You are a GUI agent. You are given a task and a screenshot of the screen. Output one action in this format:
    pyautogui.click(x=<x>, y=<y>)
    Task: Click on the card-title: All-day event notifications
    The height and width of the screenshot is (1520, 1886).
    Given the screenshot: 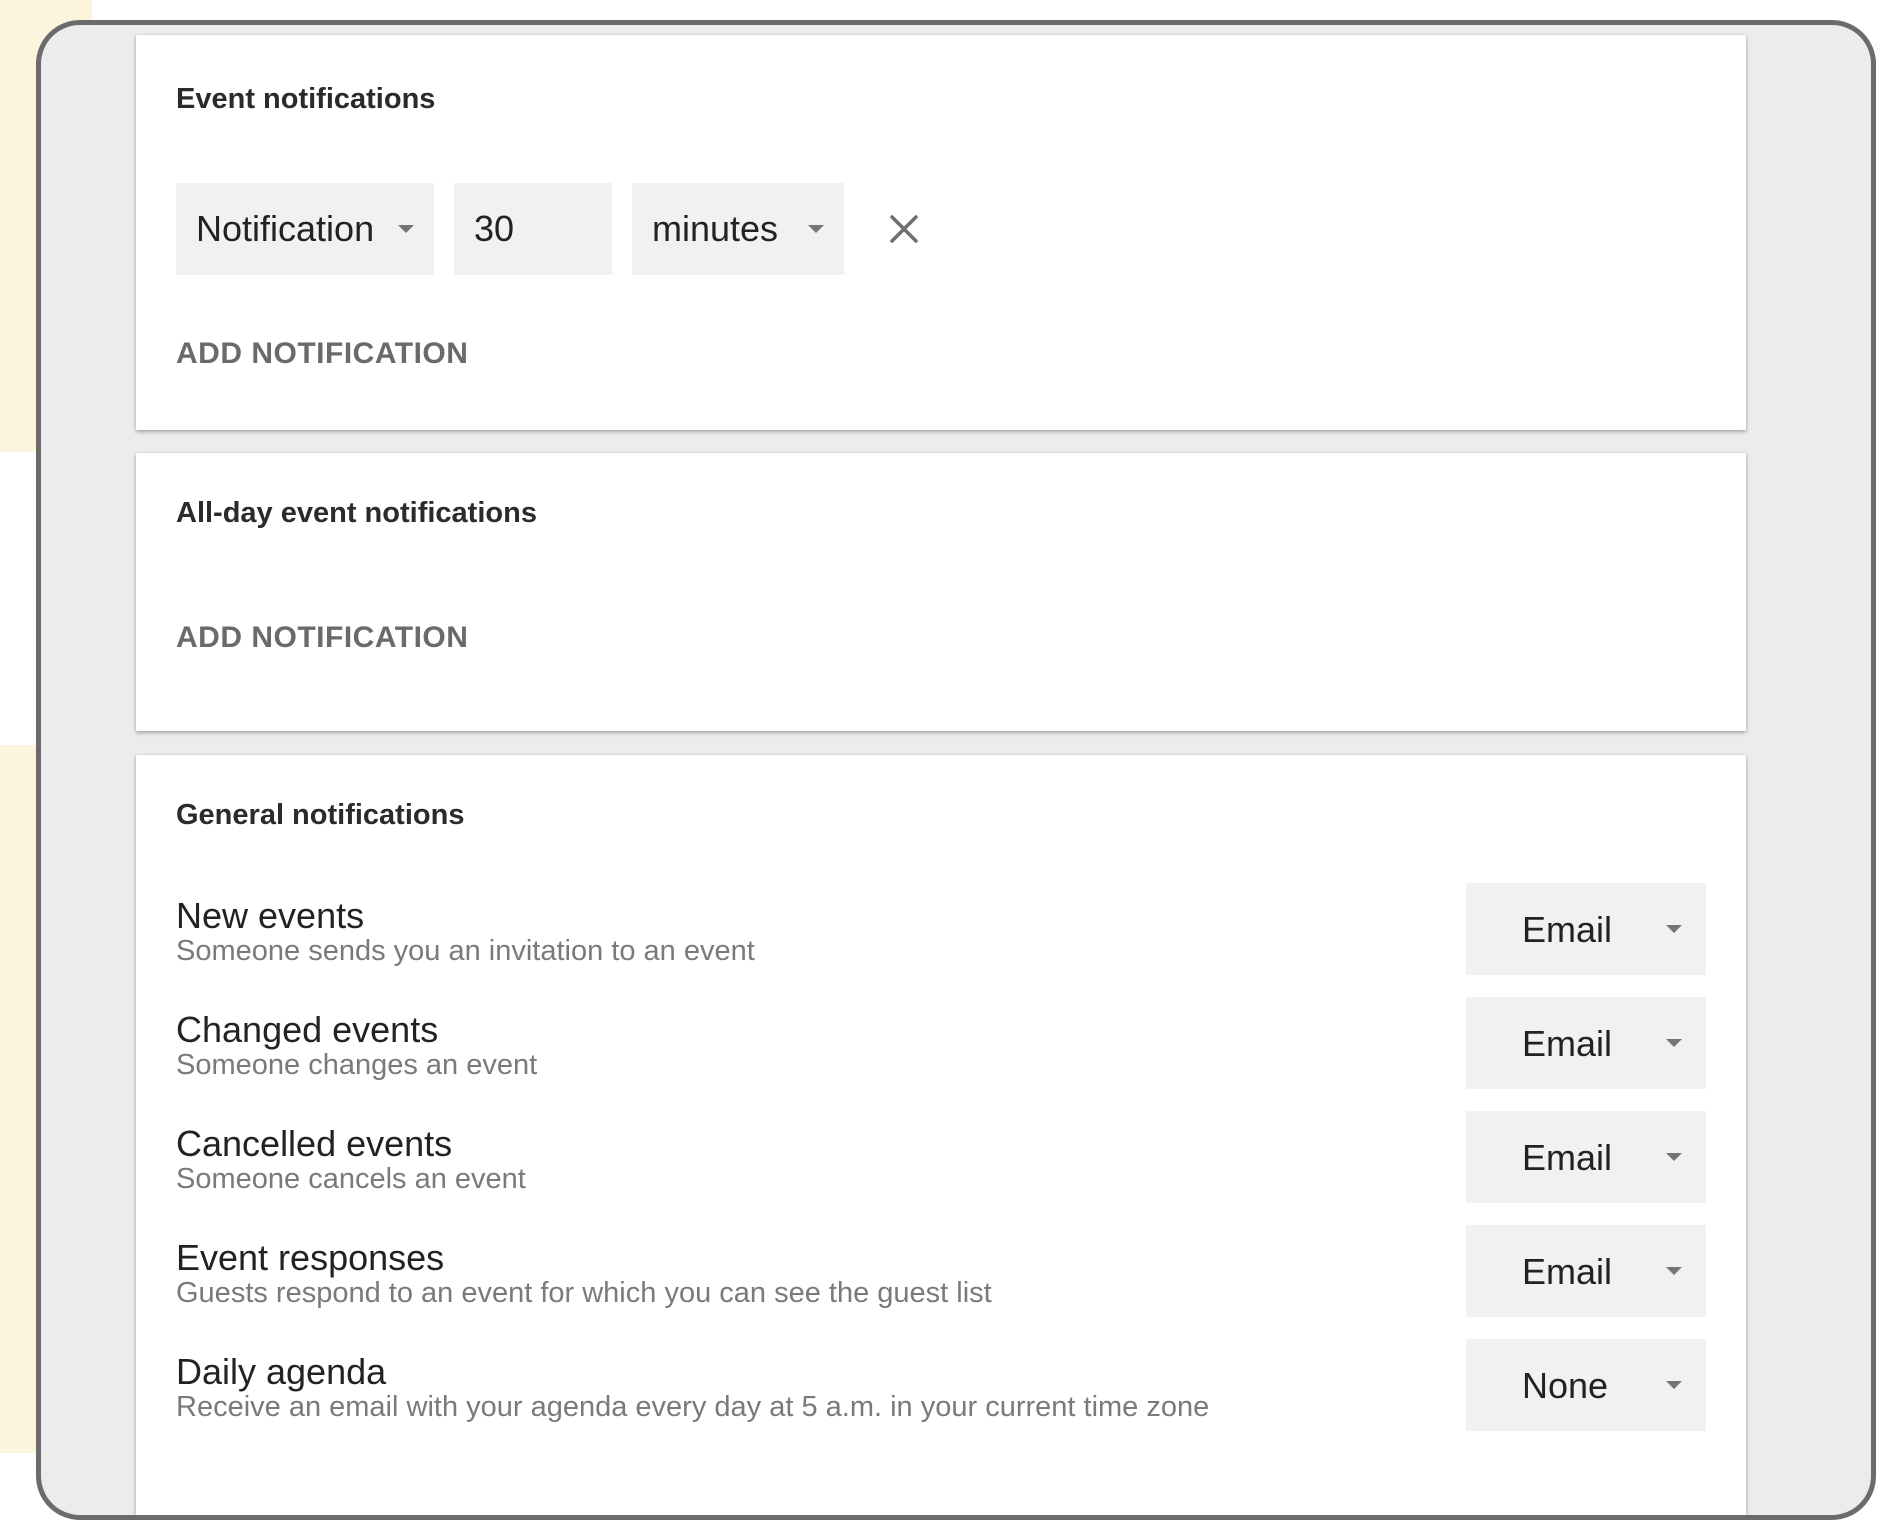 What is the action you would take?
    pyautogui.click(x=356, y=513)
    